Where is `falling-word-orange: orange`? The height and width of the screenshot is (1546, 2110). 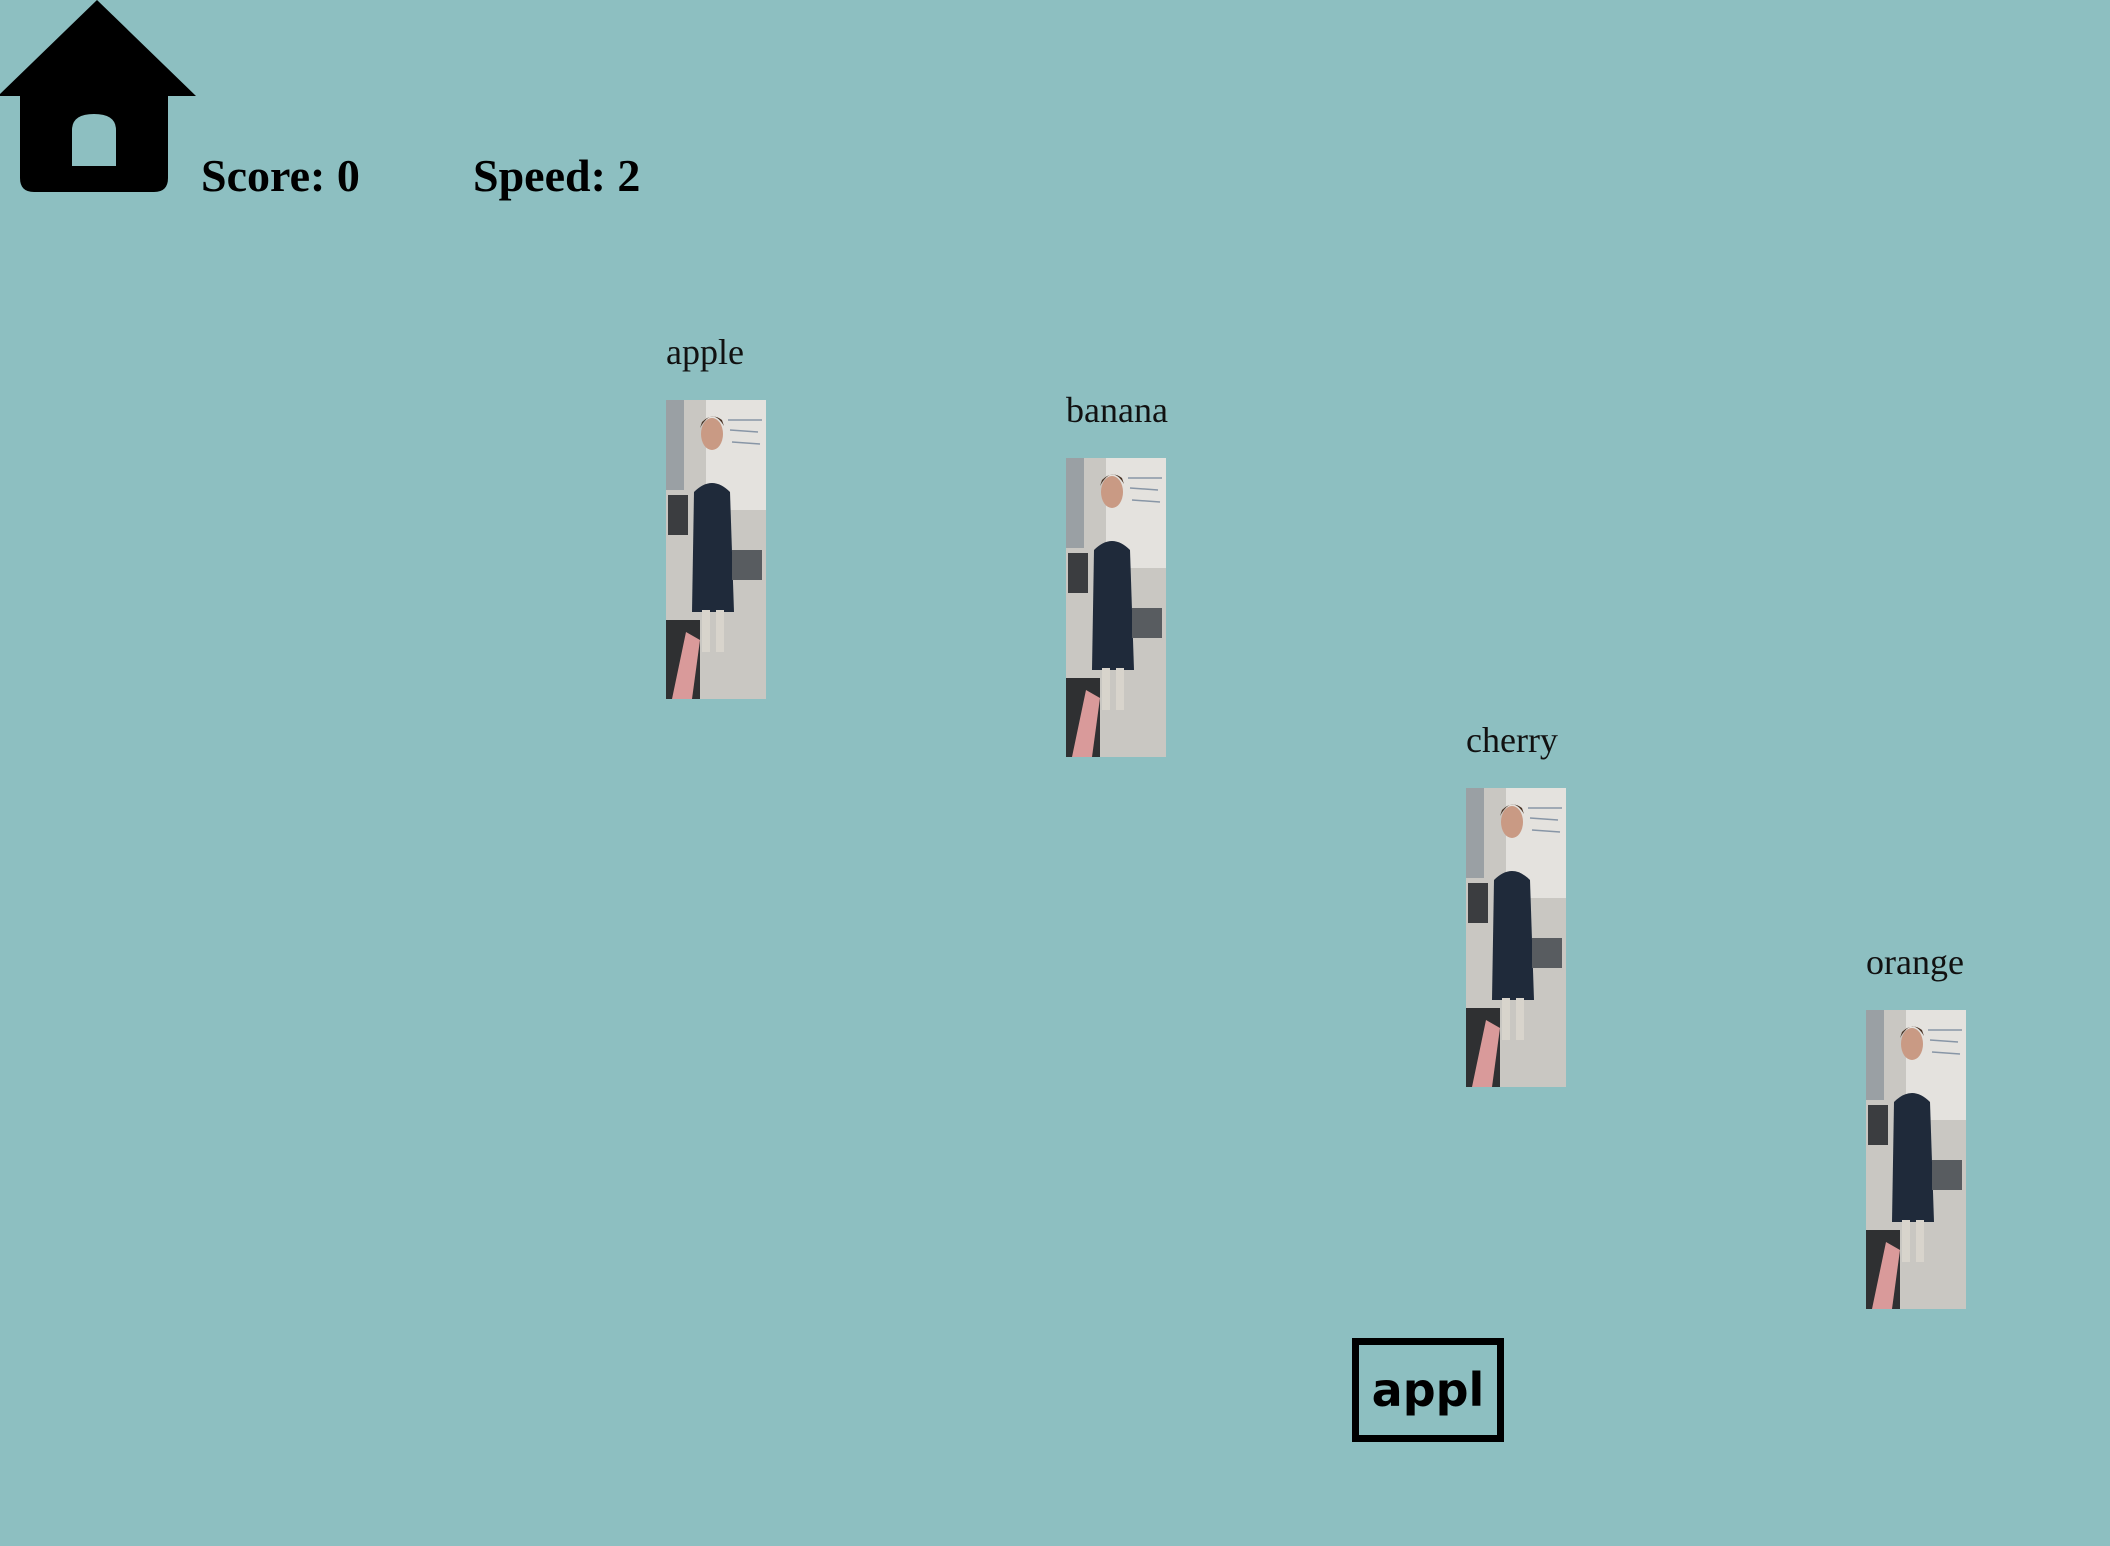 falling-word-orange: orange is located at coordinates (1936, 1126).